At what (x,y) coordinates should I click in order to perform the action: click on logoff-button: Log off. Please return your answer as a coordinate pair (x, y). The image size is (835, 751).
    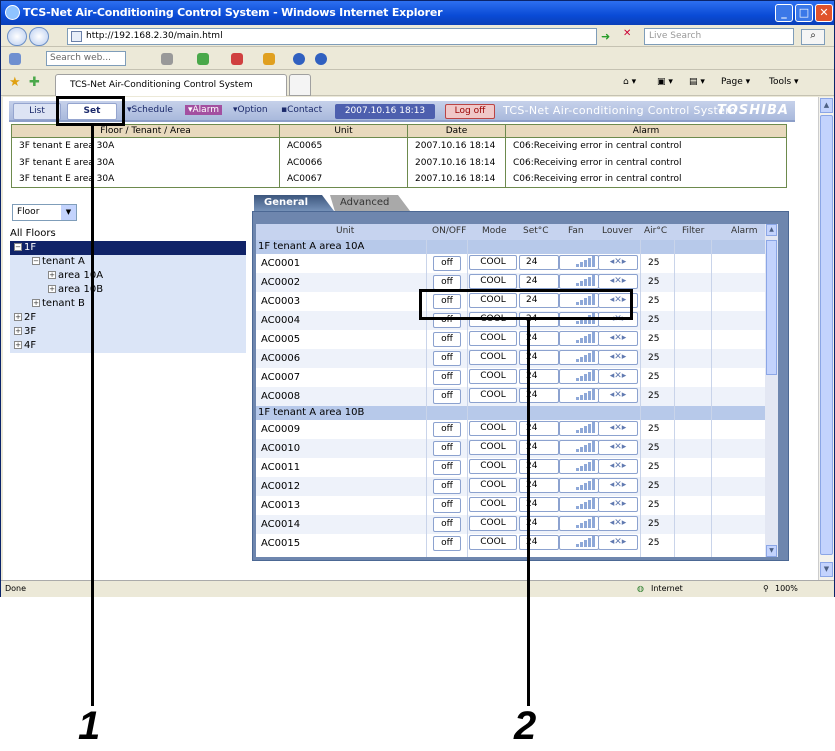
    Looking at the image, I should click on (470, 111).